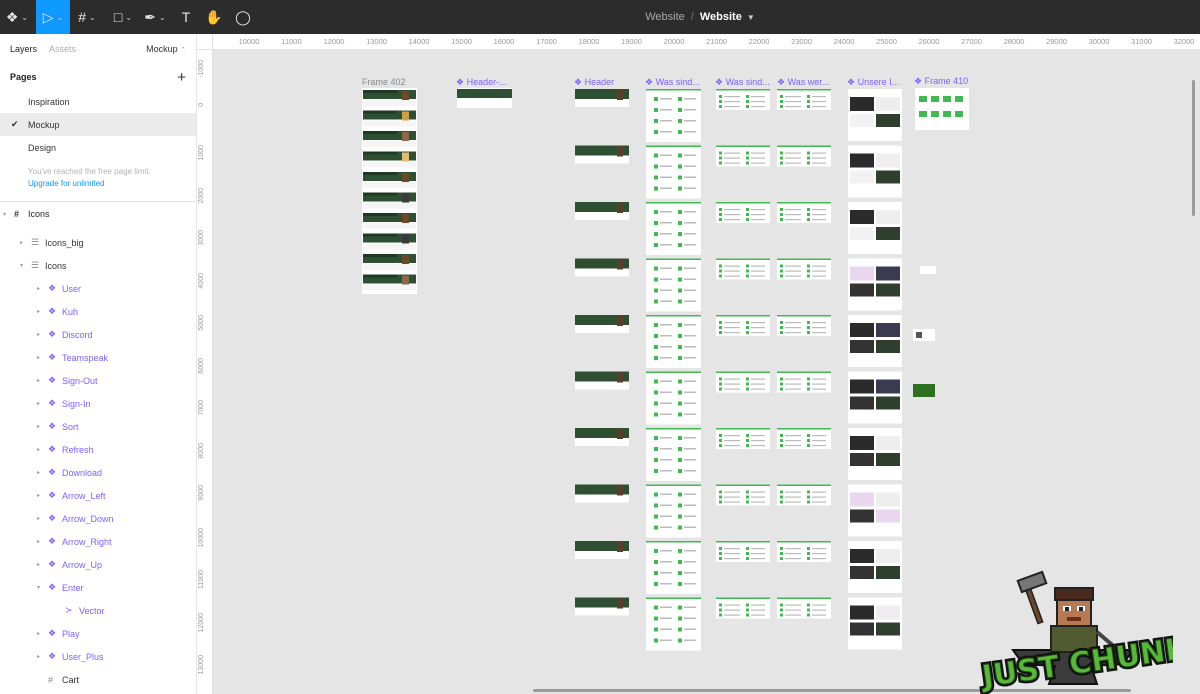 Image resolution: width=1200 pixels, height=694 pixels. What do you see at coordinates (1193, 148) in the screenshot?
I see `vertical-scrollbar` at bounding box center [1193, 148].